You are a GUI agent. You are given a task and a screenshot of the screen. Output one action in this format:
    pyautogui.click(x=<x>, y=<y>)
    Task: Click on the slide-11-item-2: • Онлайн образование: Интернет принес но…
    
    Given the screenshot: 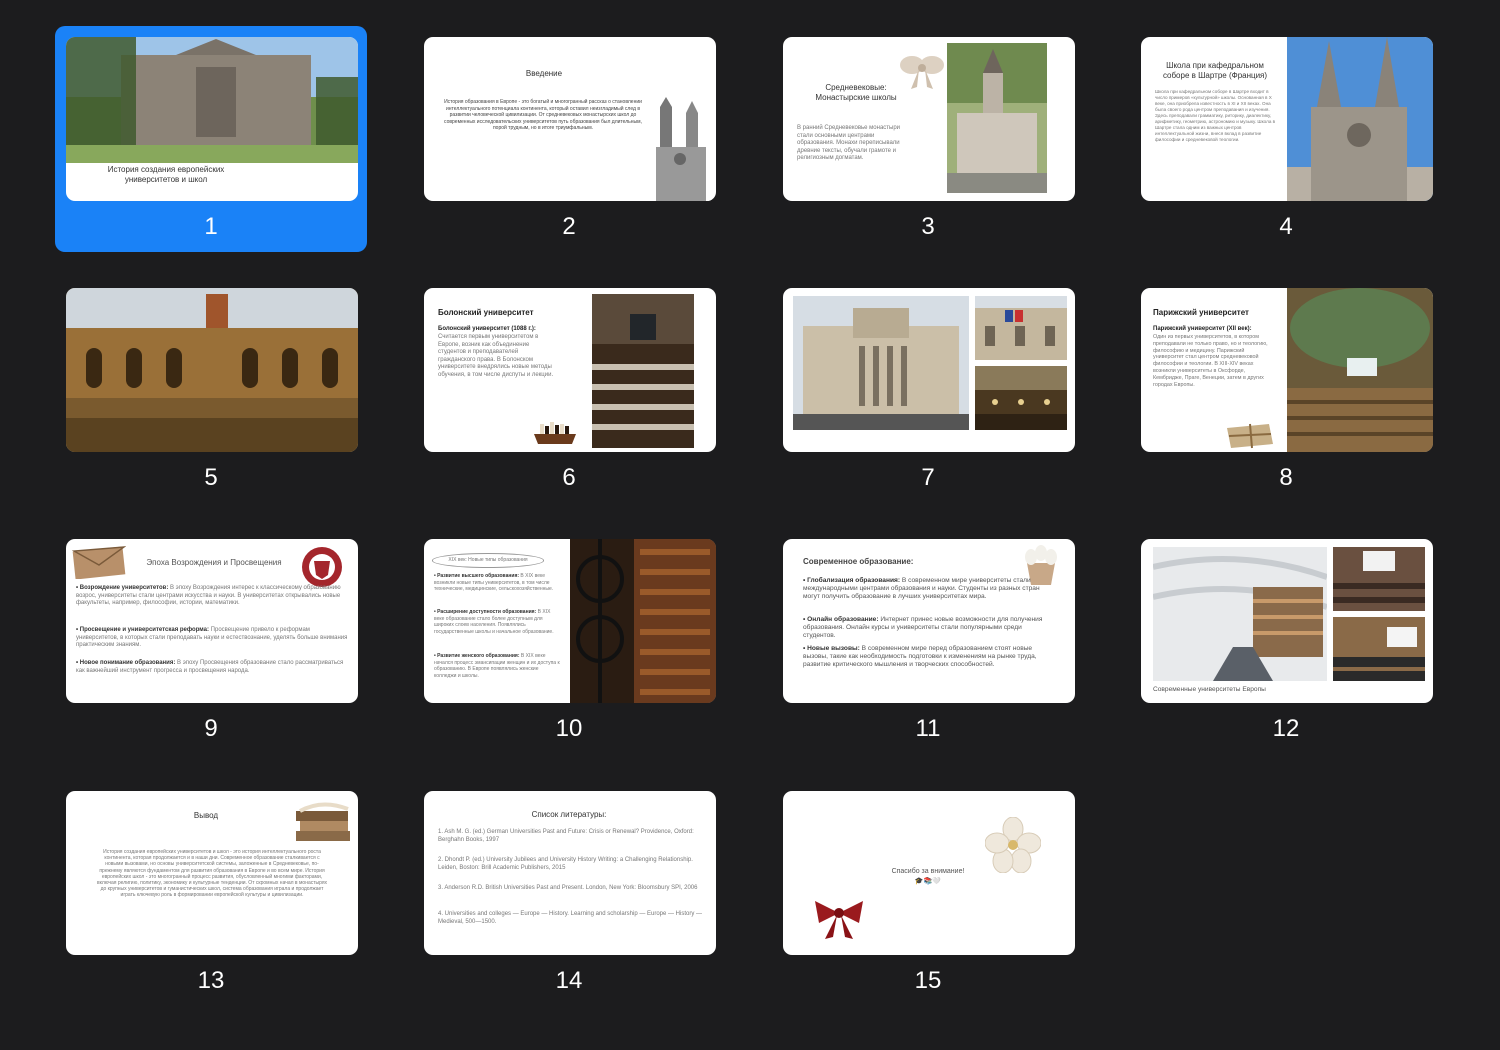 What is the action you would take?
    pyautogui.click(x=929, y=628)
    